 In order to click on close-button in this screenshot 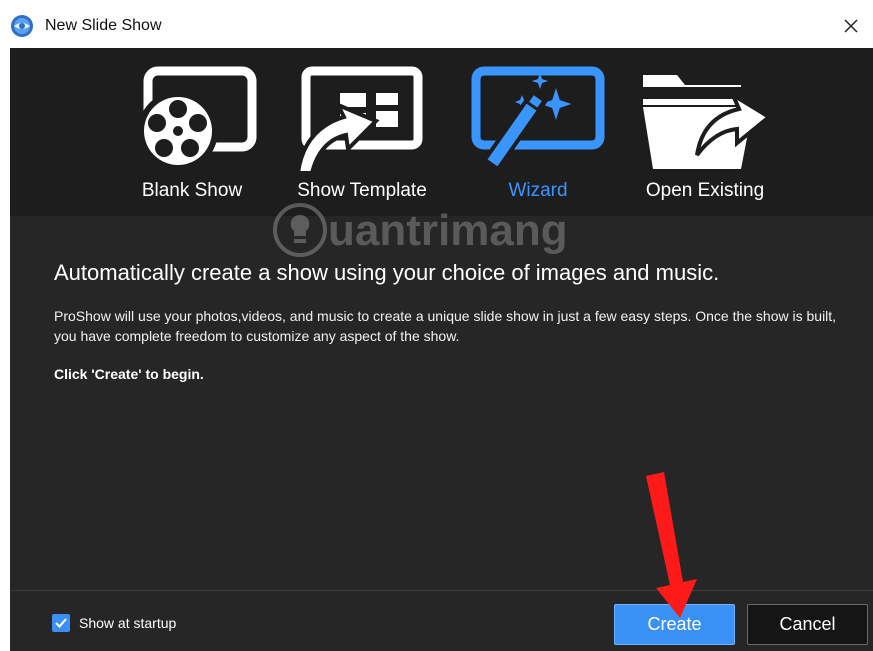, I will do `click(851, 26)`.